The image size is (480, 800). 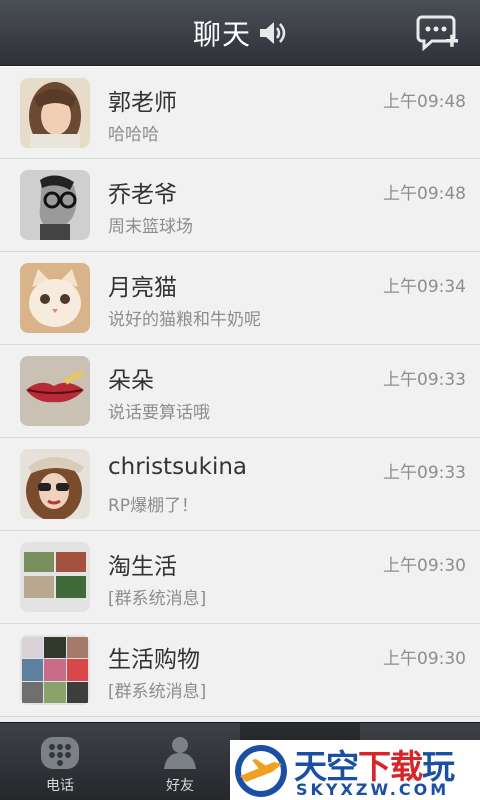 I want to click on conversation-row: christsukina RP爆棚了！ 上午09:33, so click(x=240, y=484).